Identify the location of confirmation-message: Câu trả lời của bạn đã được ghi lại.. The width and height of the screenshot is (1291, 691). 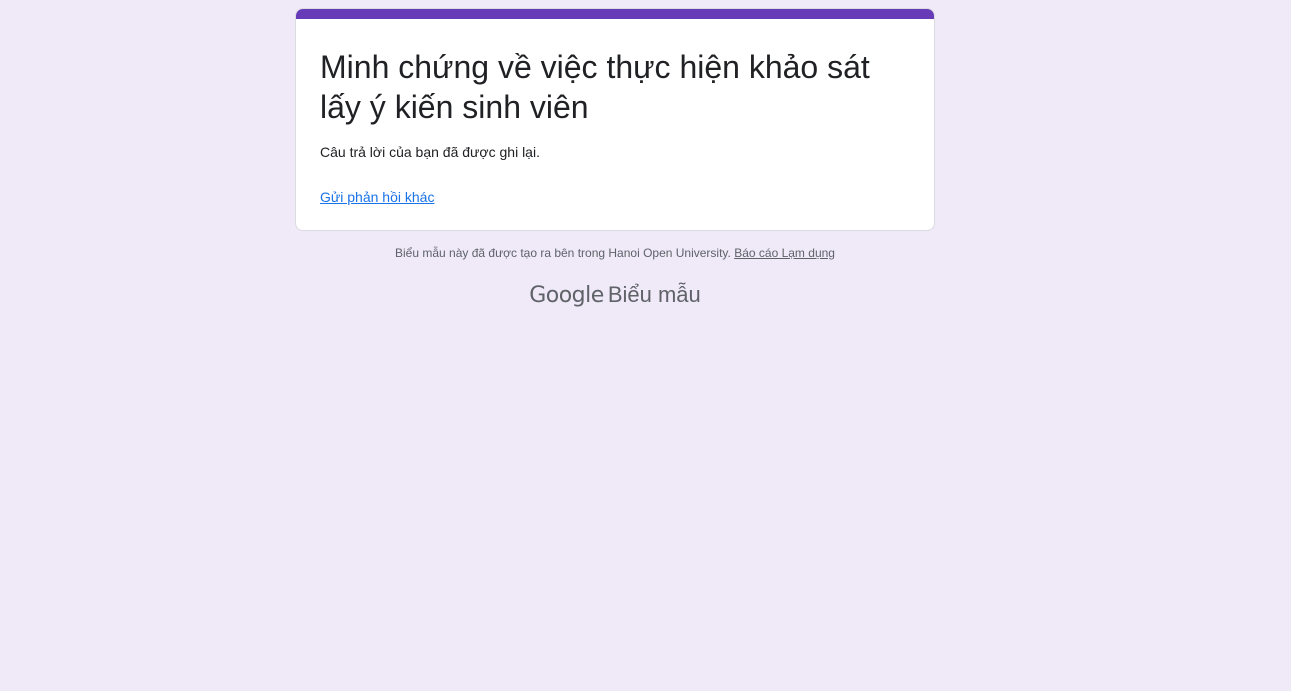
(430, 152).